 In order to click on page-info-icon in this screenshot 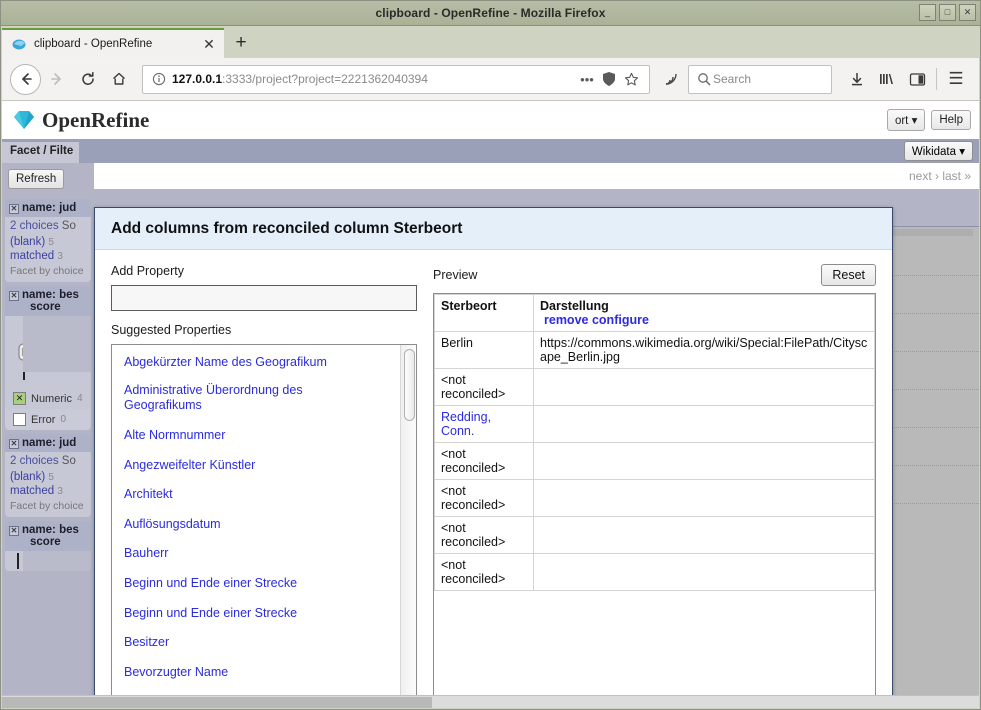, I will do `click(159, 79)`.